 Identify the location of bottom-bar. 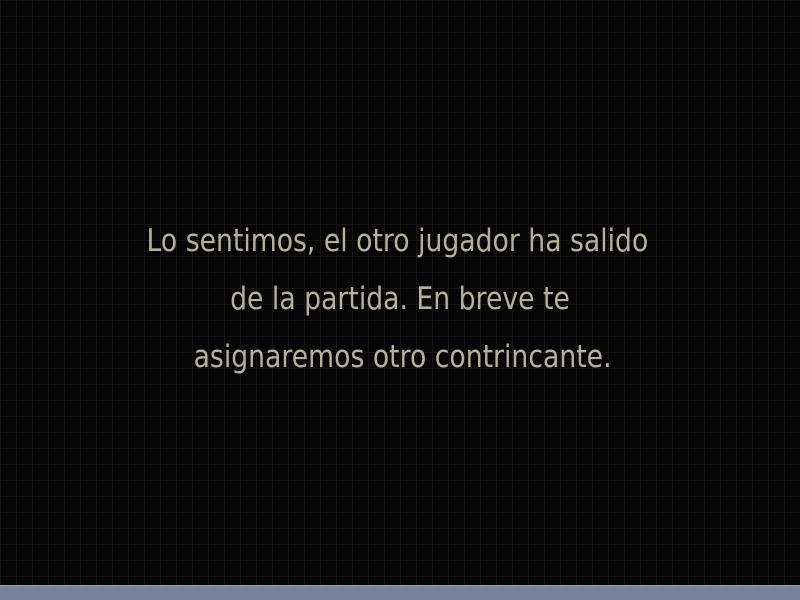
(400, 592).